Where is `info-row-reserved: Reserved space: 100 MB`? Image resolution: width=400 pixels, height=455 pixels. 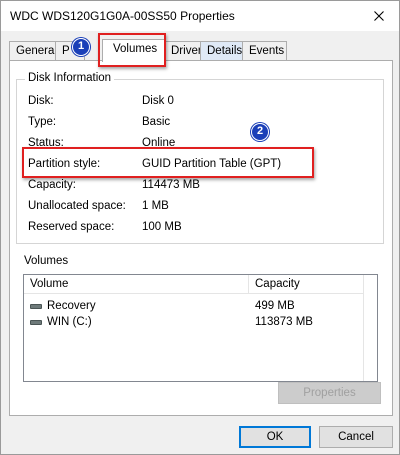
info-row-reserved: Reserved space: 100 MB is located at coordinates (105, 227).